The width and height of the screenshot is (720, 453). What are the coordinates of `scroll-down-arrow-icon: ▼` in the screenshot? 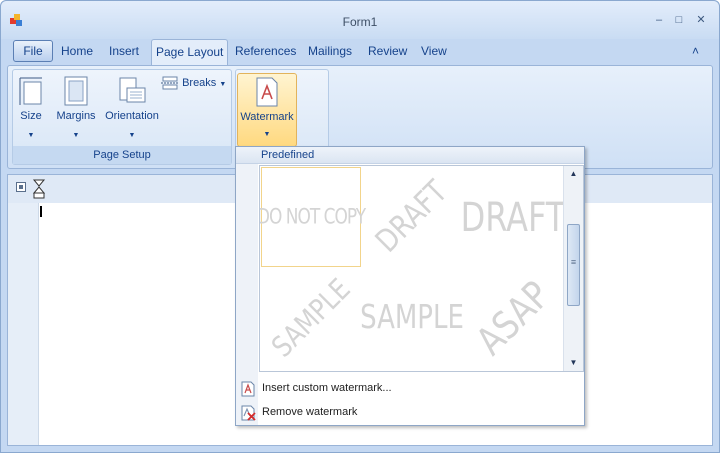 It's located at (573, 363).